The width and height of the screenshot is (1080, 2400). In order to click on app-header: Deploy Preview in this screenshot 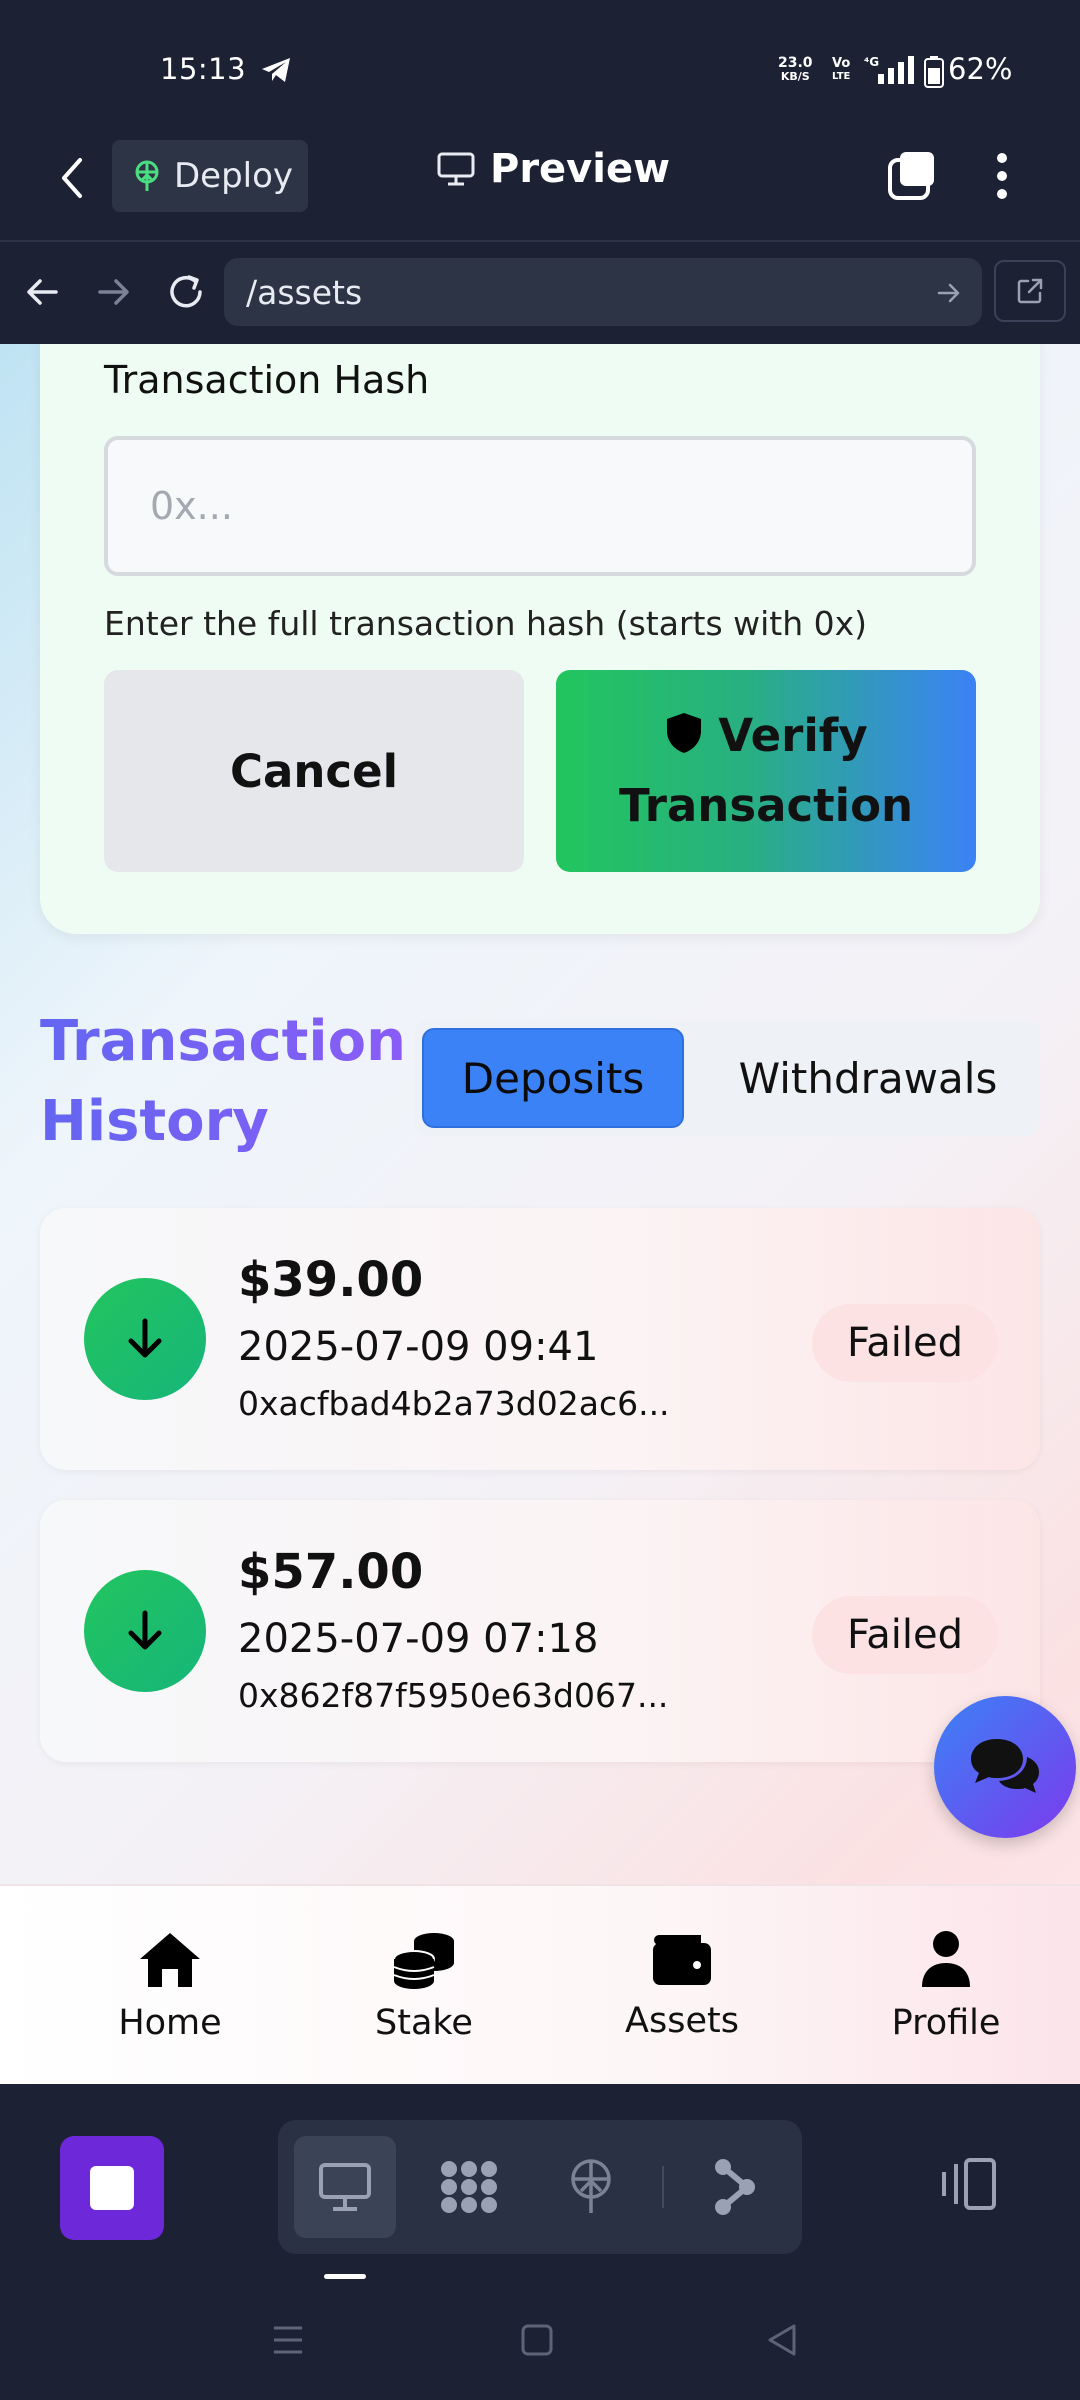, I will do `click(540, 180)`.